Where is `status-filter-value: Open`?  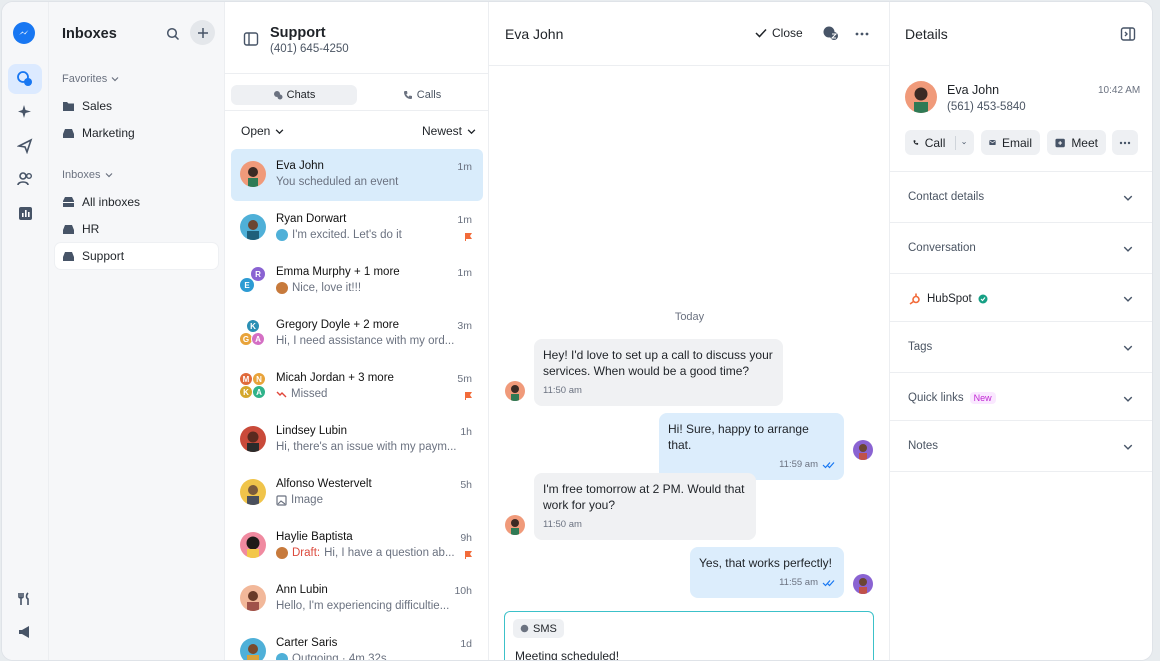
status-filter-value: Open is located at coordinates (256, 131).